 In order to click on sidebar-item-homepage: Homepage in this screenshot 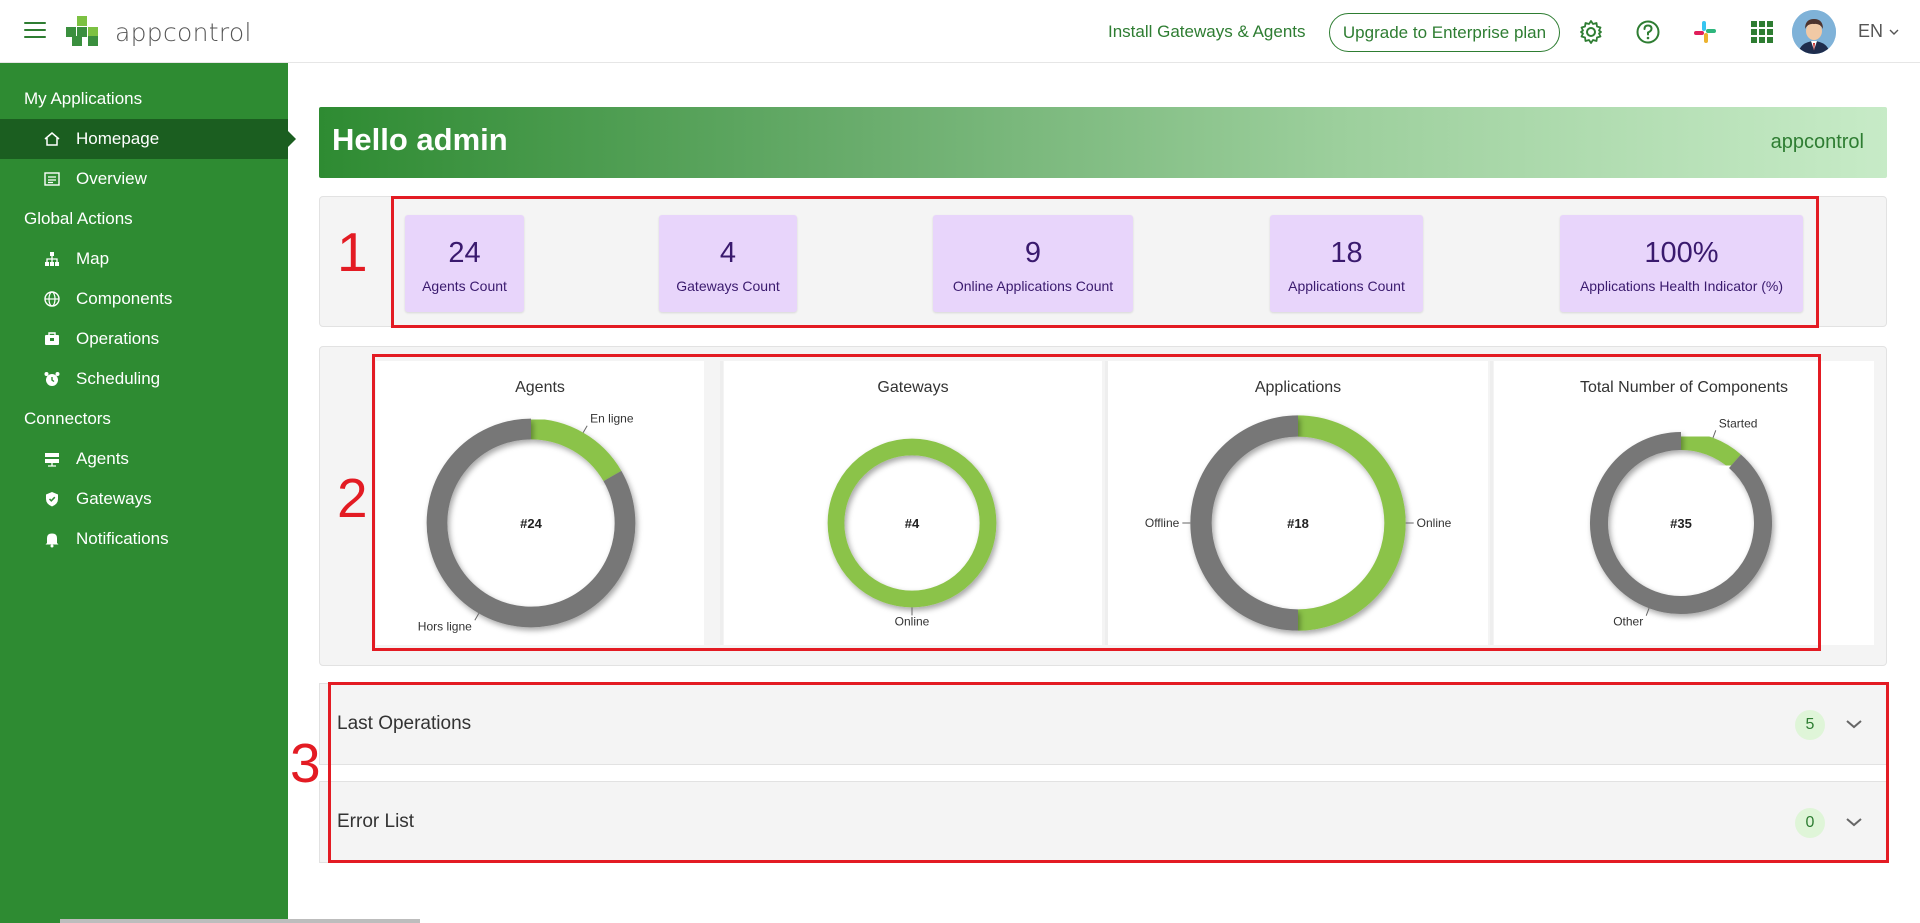, I will do `click(148, 139)`.